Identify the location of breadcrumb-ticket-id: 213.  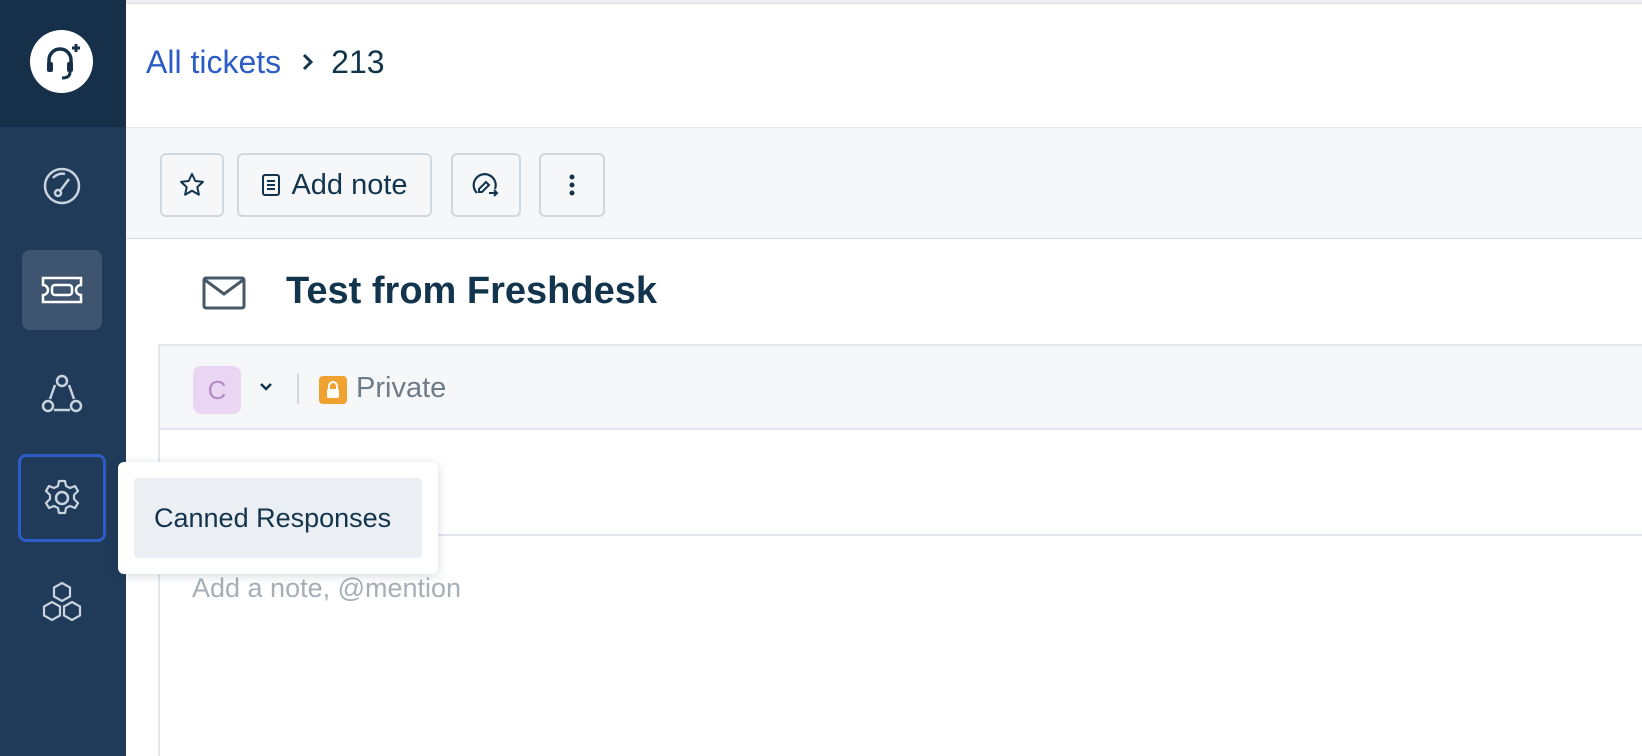
(358, 61).